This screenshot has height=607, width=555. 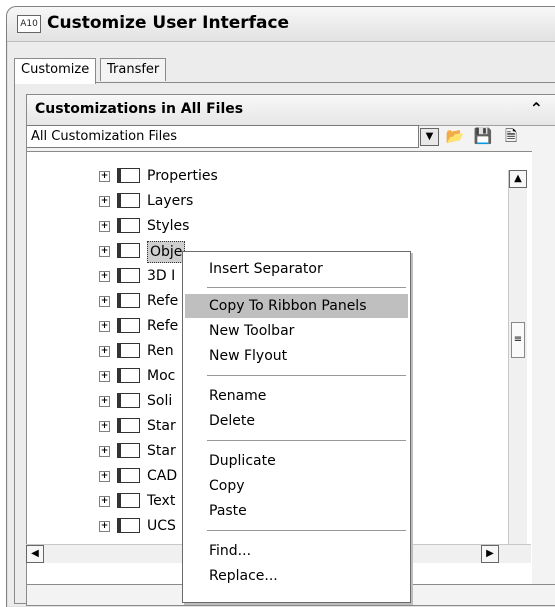 I want to click on tree-item-label: Moc, so click(x=161, y=376).